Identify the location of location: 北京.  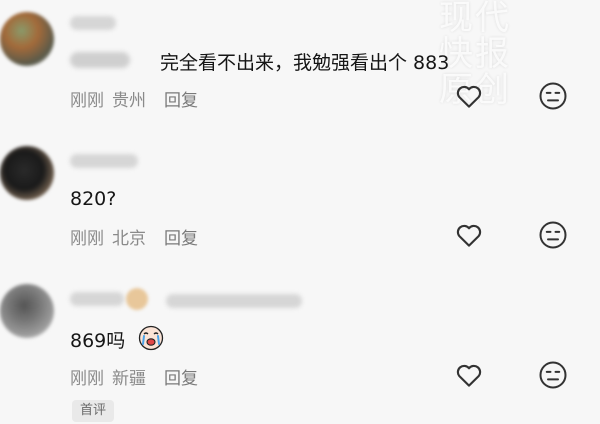
(129, 239).